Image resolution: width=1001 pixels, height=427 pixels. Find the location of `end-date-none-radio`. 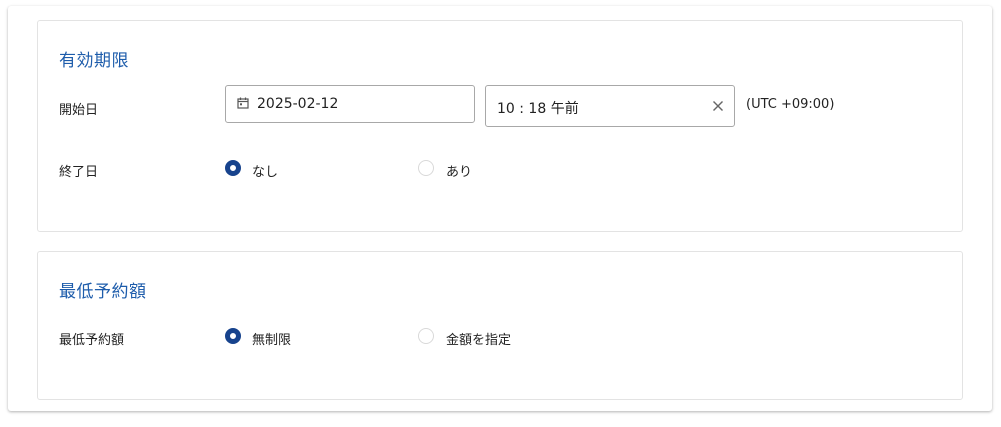

end-date-none-radio is located at coordinates (233, 168).